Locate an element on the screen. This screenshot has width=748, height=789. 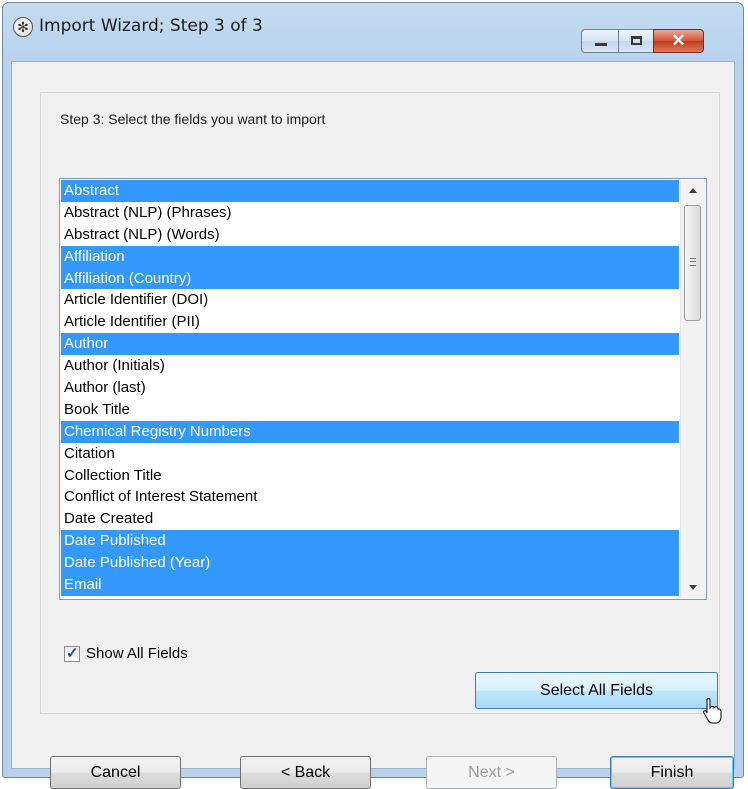
field-list-item: Book Title is located at coordinates (370, 410).